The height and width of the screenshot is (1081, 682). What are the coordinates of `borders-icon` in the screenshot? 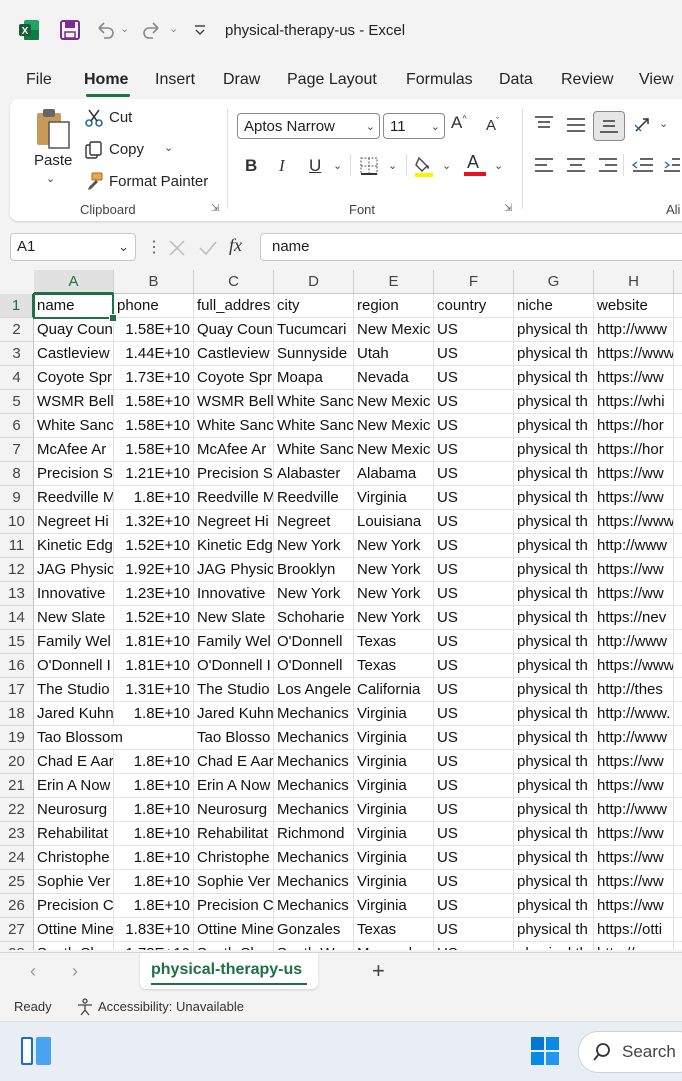 It's located at (369, 166).